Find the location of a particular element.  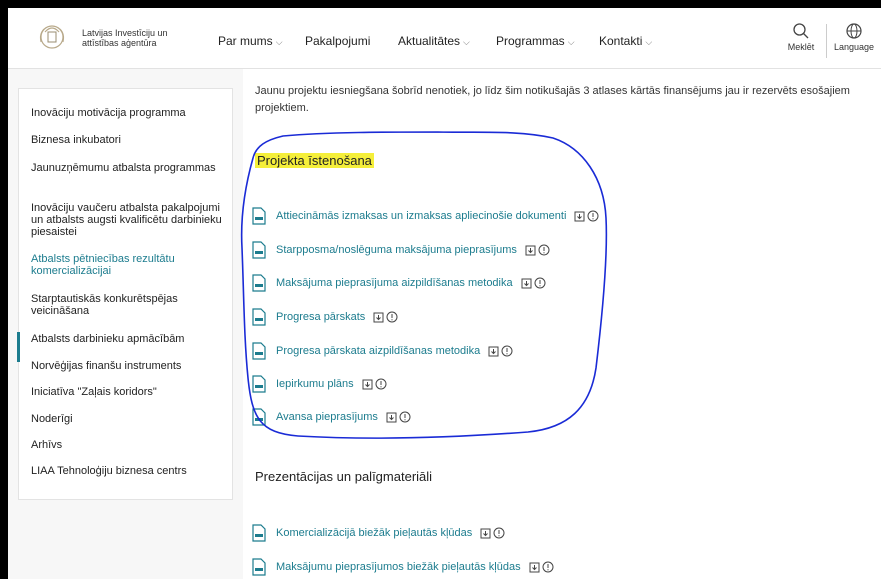

search-icon is located at coordinates (801, 31).